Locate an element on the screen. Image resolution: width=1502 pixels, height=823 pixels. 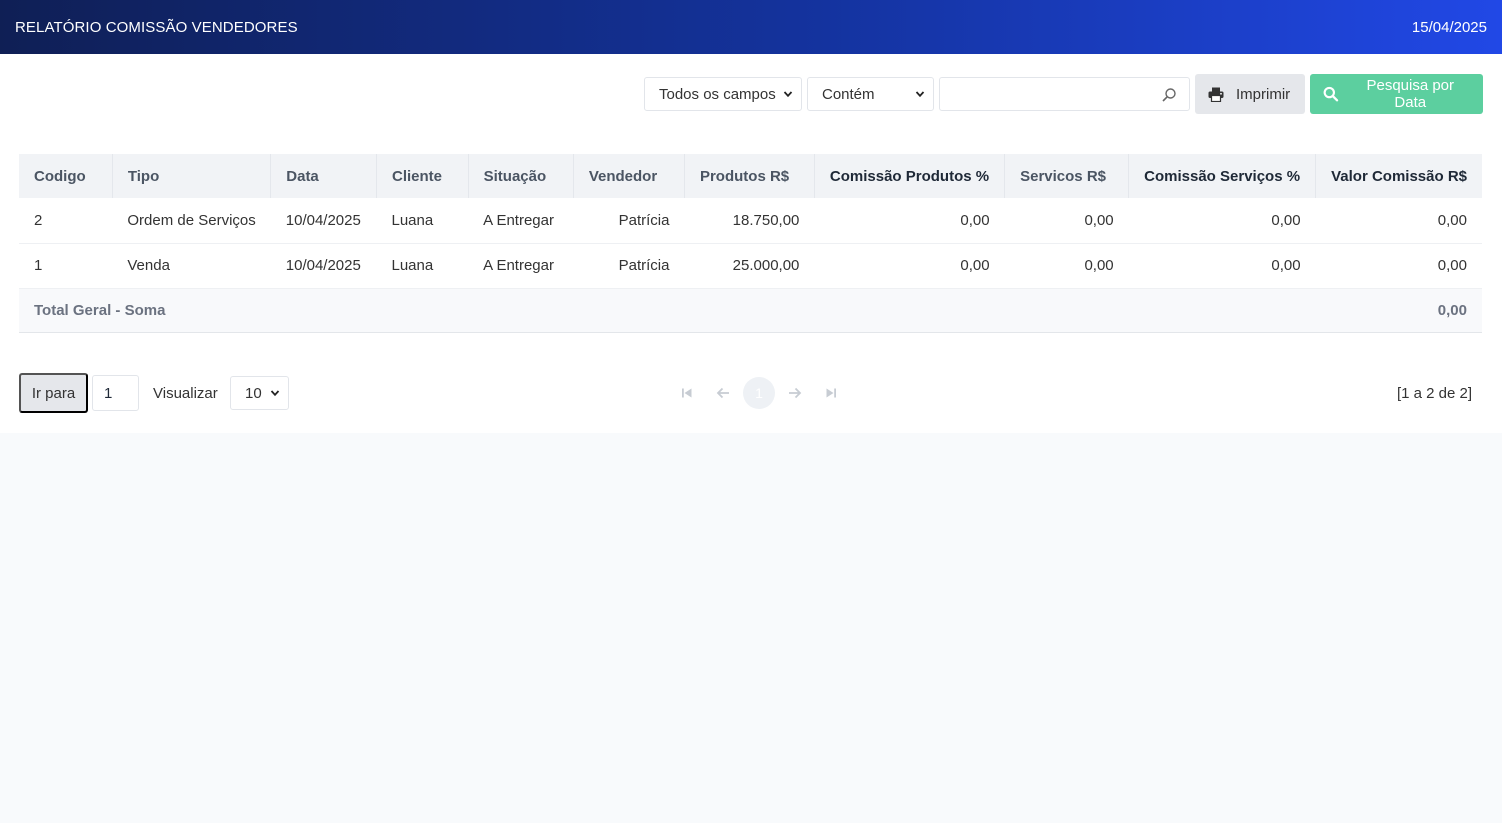
total-row: Total Geral - Soma 0,00 is located at coordinates (750, 310).